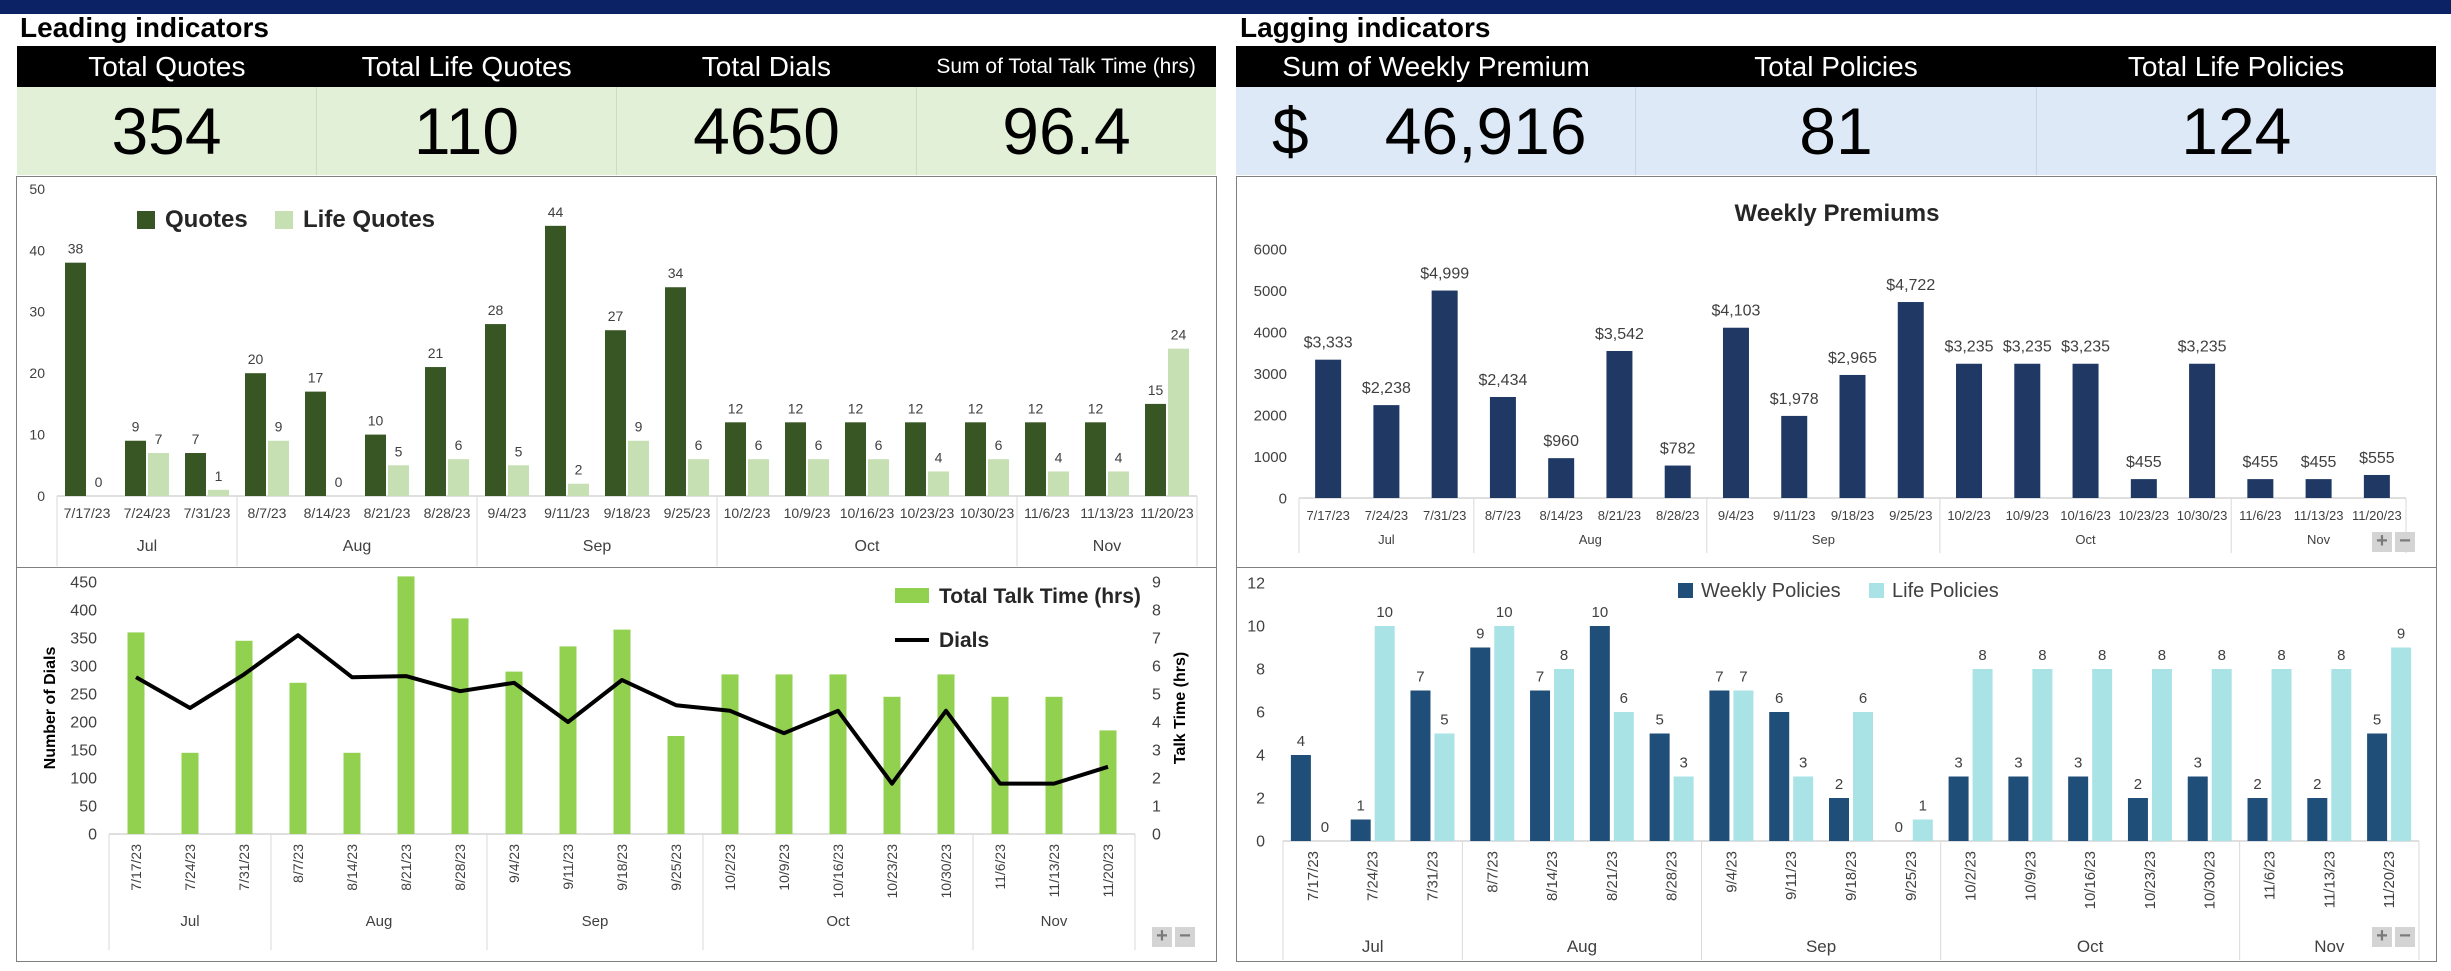 This screenshot has height=971, width=2451. What do you see at coordinates (616, 131) in the screenshot?
I see `leading-kpi-values: 354 110 4650 96.4` at bounding box center [616, 131].